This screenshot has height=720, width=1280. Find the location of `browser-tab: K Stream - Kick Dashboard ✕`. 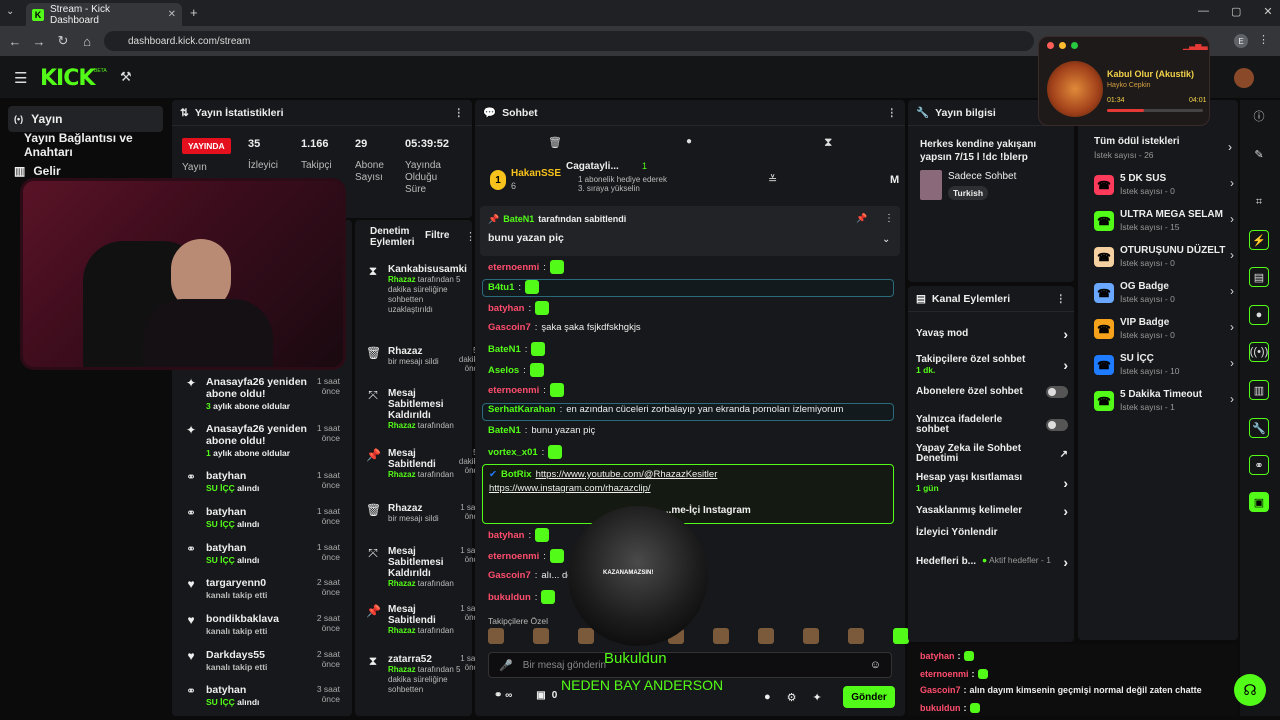

browser-tab: K Stream - Kick Dashboard ✕ is located at coordinates (104, 14).